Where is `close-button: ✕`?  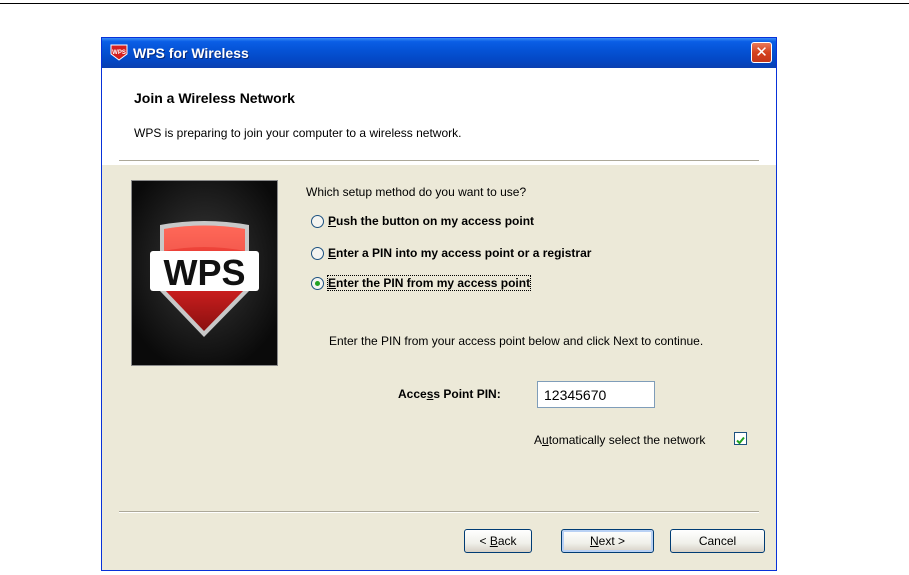 close-button: ✕ is located at coordinates (761, 52).